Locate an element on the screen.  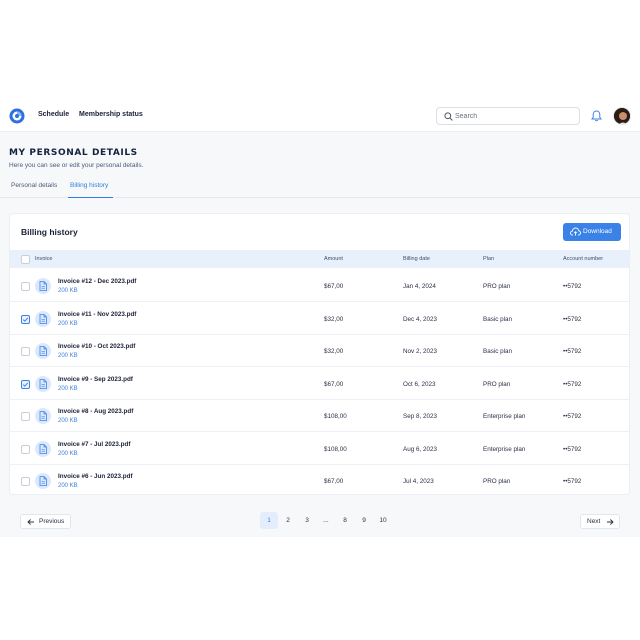
billing-date-cell: Nov 2, 2023 is located at coordinates (420, 351).